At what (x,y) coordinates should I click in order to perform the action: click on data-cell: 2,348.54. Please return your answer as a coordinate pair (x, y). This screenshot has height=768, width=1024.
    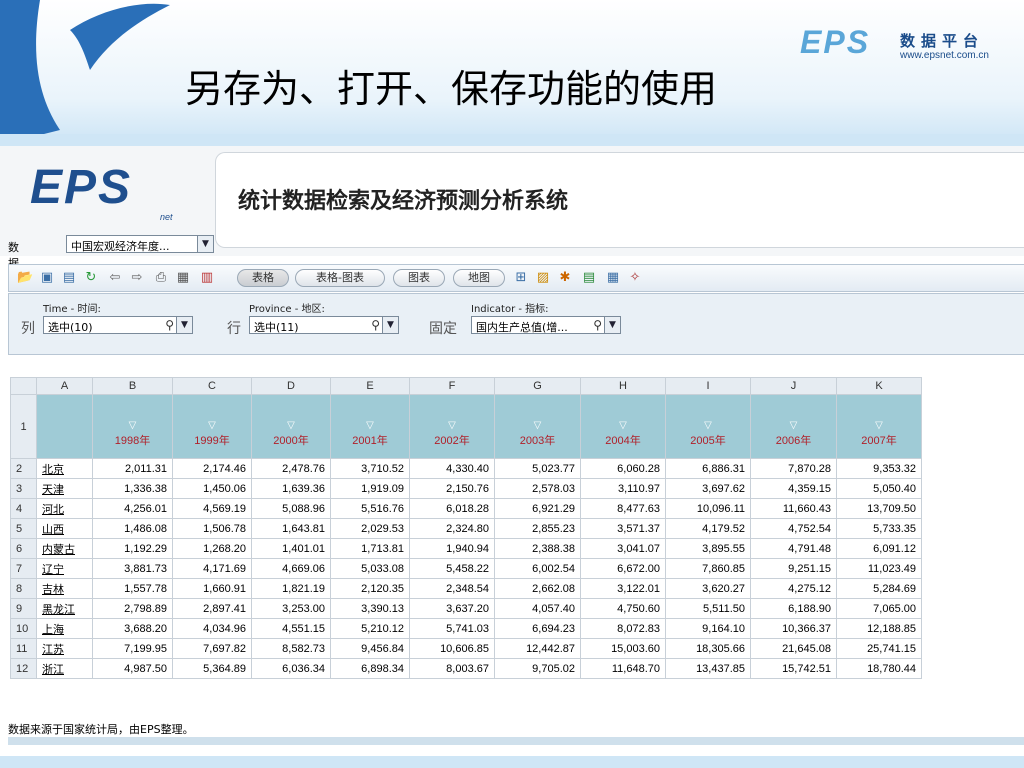
    Looking at the image, I should click on (452, 588).